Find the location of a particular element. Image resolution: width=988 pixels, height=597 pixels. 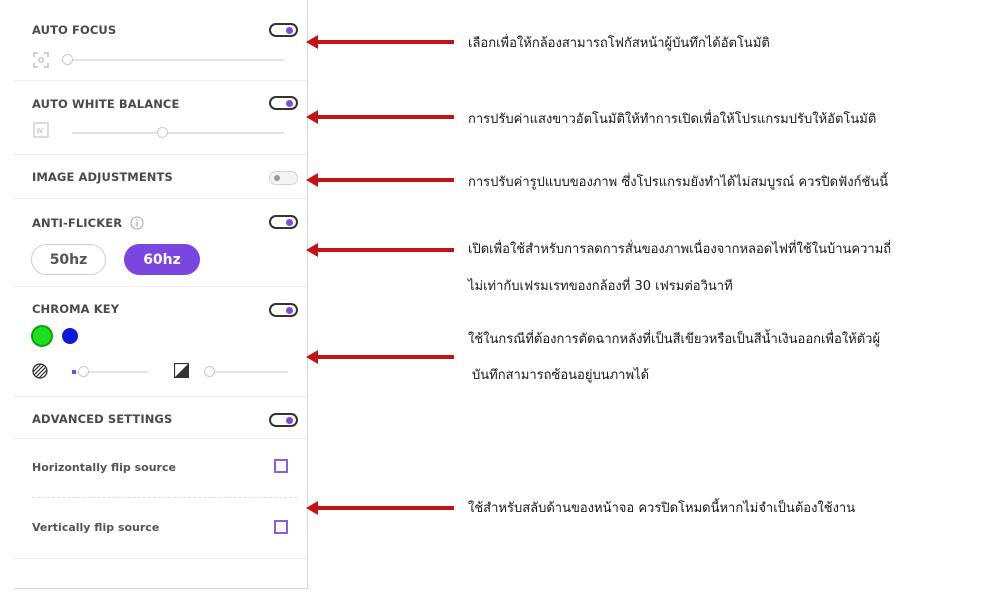

auto-white-balance-title: AUTO WHITE BALANCE is located at coordinates (106, 104).